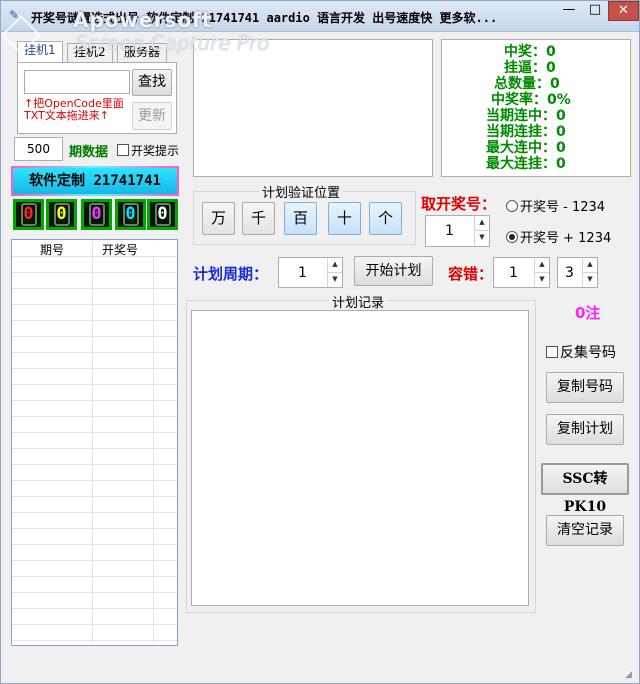  Describe the element at coordinates (513, 273) in the screenshot. I see `tolerance-value-1: 1` at that location.